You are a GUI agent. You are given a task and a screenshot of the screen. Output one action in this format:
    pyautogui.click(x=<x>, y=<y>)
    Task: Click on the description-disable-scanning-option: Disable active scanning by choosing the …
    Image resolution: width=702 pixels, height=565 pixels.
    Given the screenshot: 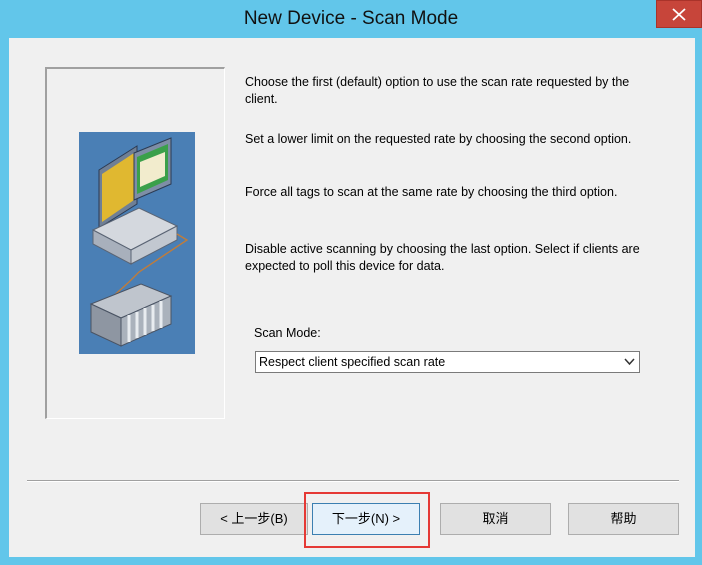 What is the action you would take?
    pyautogui.click(x=442, y=257)
    